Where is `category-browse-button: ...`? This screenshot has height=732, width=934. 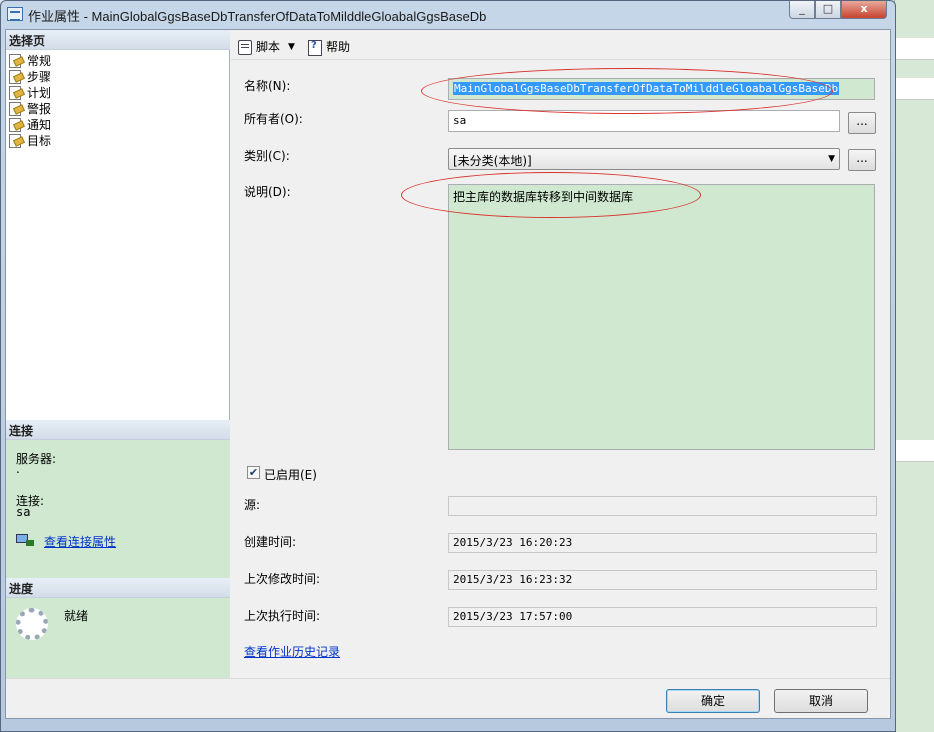
category-browse-button: ... is located at coordinates (862, 160).